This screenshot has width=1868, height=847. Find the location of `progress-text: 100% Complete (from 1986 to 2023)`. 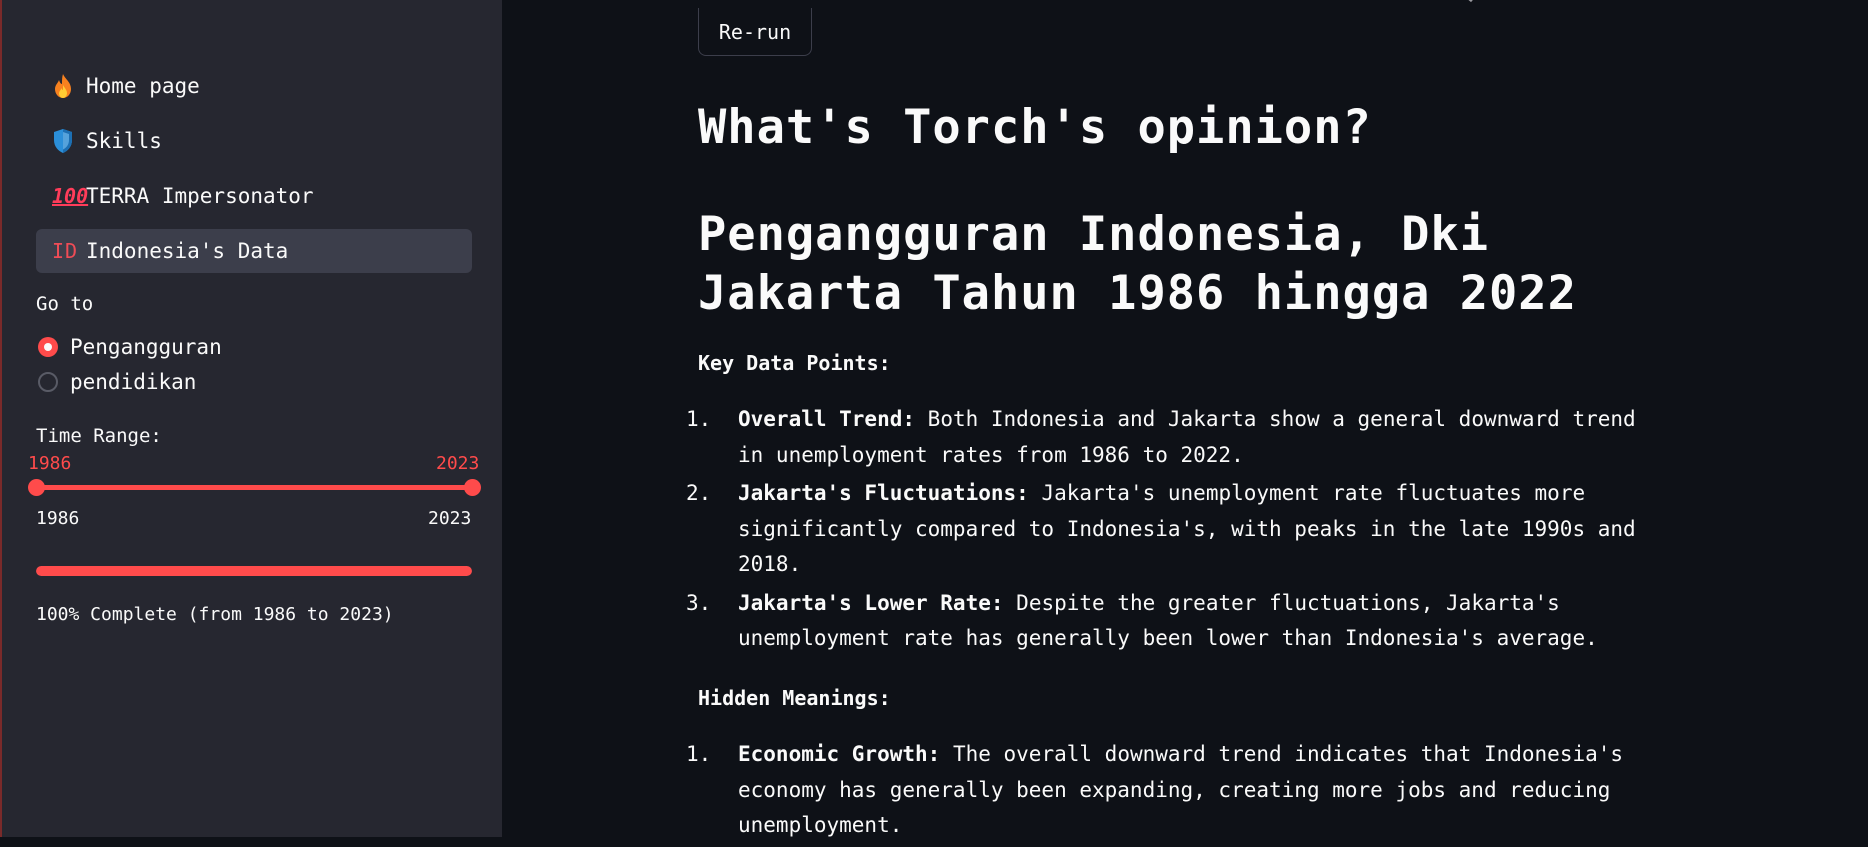

progress-text: 100% Complete (from 1986 to 2023) is located at coordinates (215, 614).